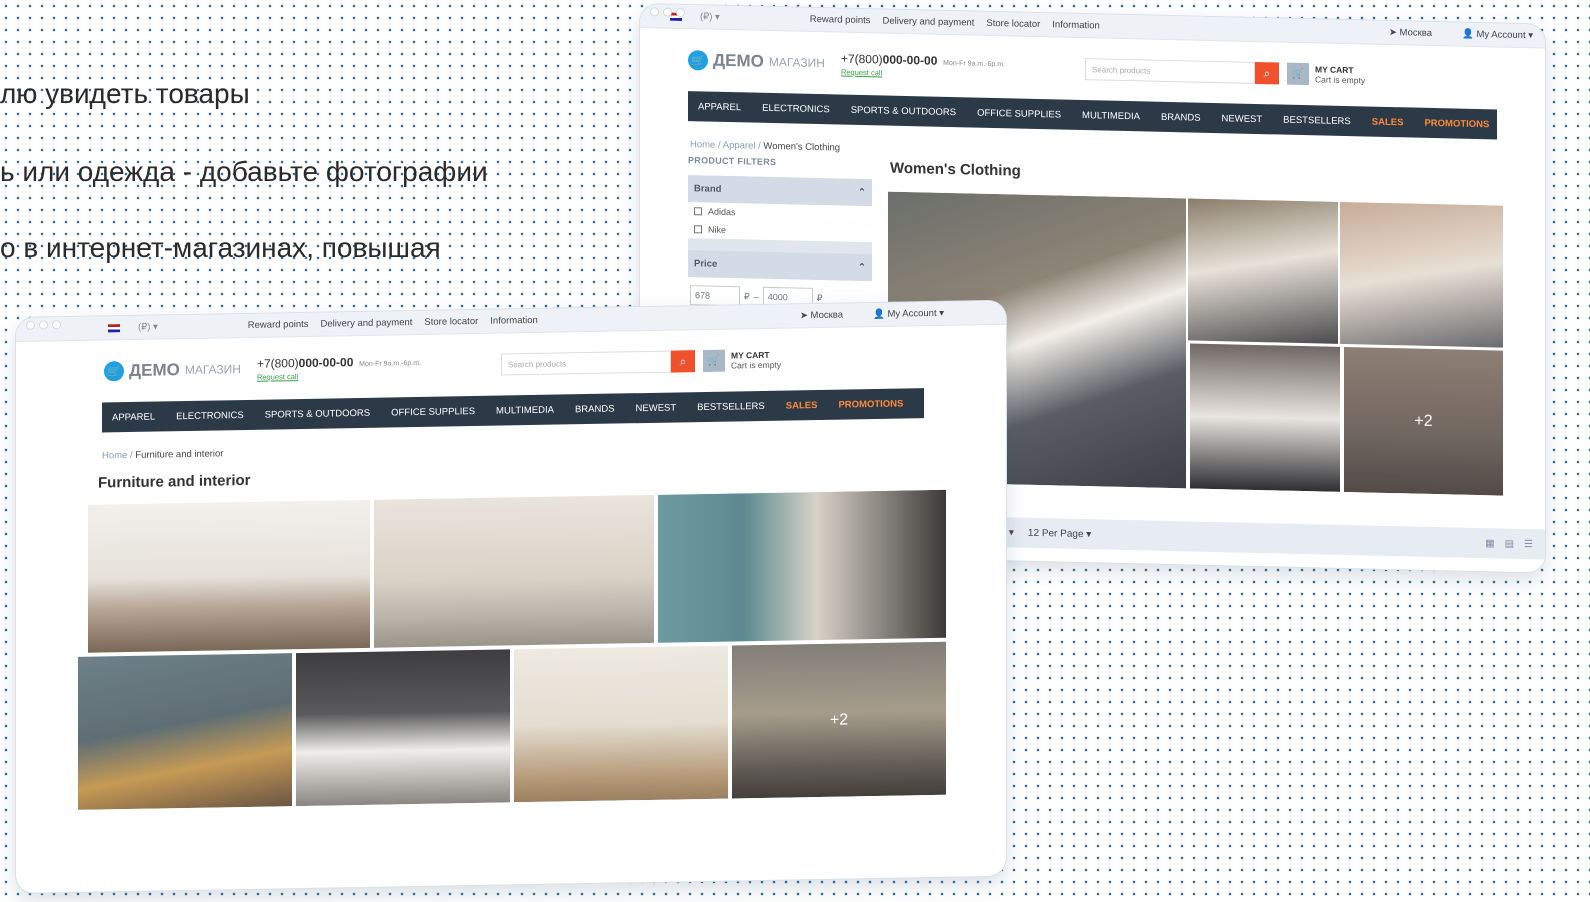  What do you see at coordinates (802, 147) in the screenshot?
I see `crumb-current: Women's Clothing` at bounding box center [802, 147].